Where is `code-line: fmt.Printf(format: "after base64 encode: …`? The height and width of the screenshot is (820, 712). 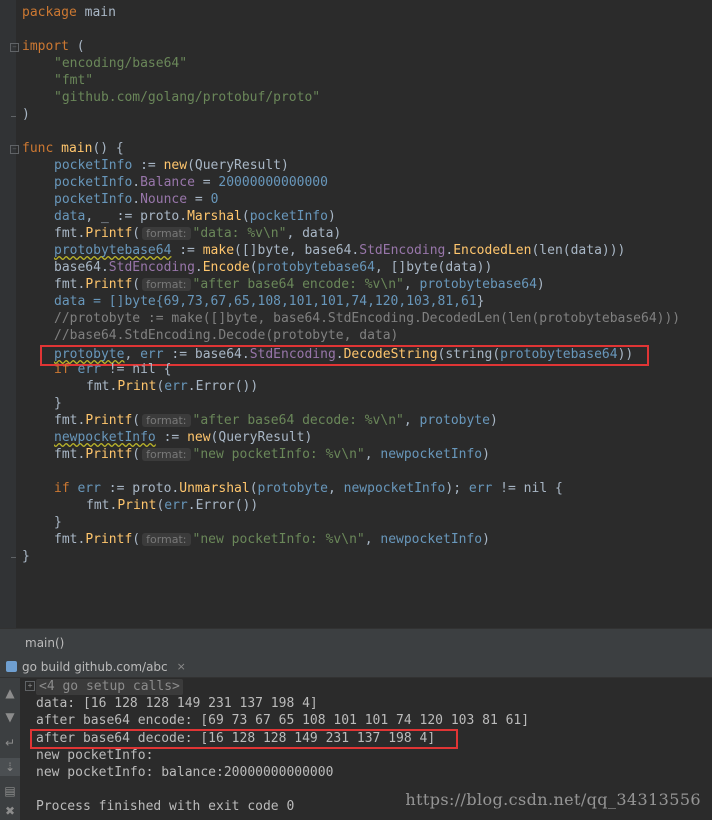
code-line: fmt.Printf(format: "after base64 encode: … is located at coordinates (299, 284).